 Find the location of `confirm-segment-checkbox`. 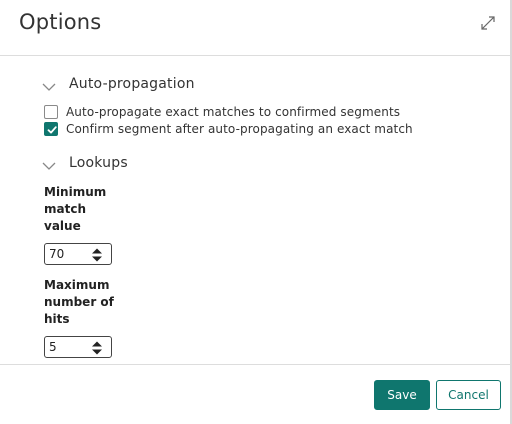

confirm-segment-checkbox is located at coordinates (51, 129).